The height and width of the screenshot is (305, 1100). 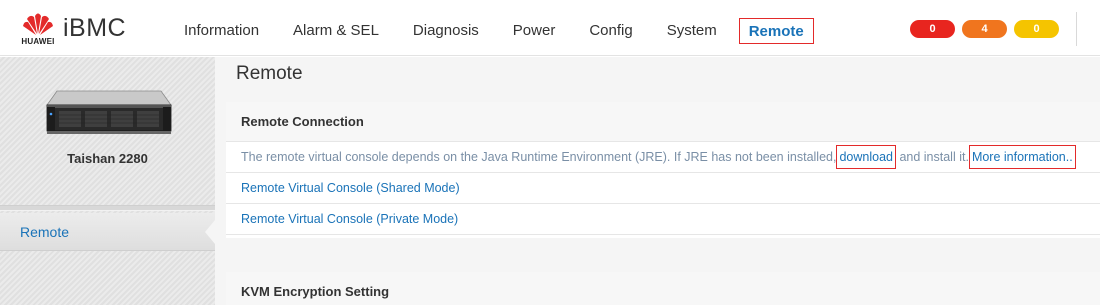 What do you see at coordinates (663, 188) in the screenshot?
I see `shared-mode-row: Remote Virtual Console (Shared Mode)` at bounding box center [663, 188].